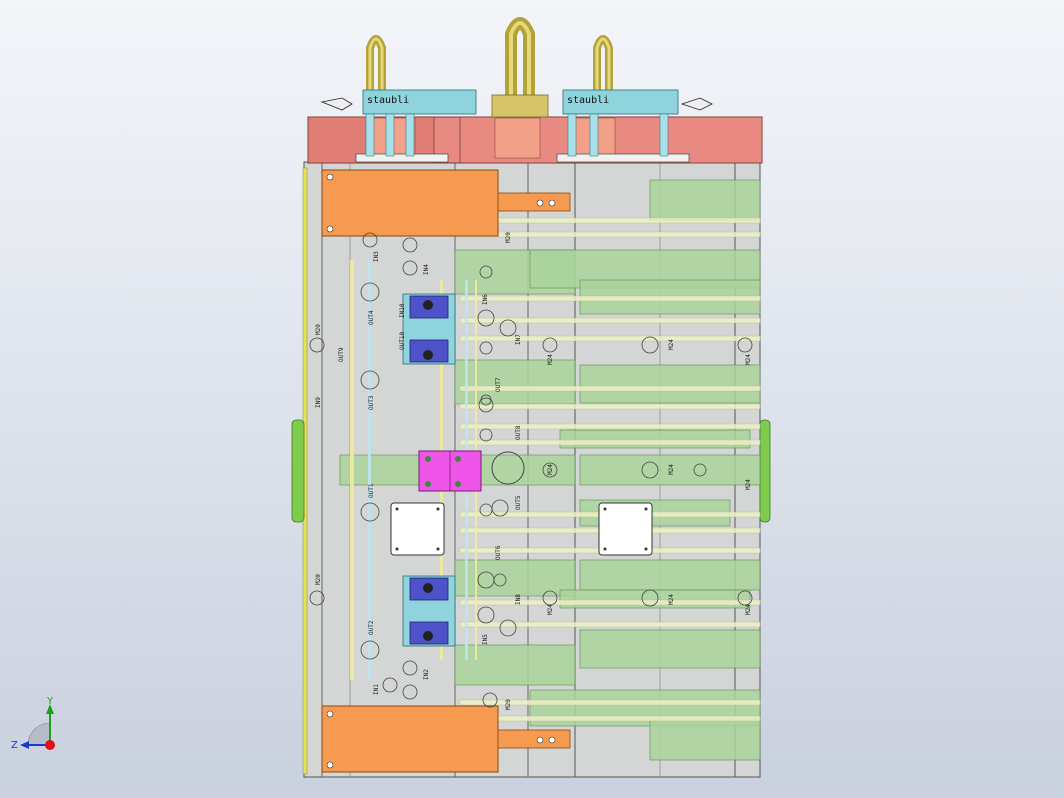  Describe the element at coordinates (336, 104) in the screenshot. I see `pin-left` at that location.